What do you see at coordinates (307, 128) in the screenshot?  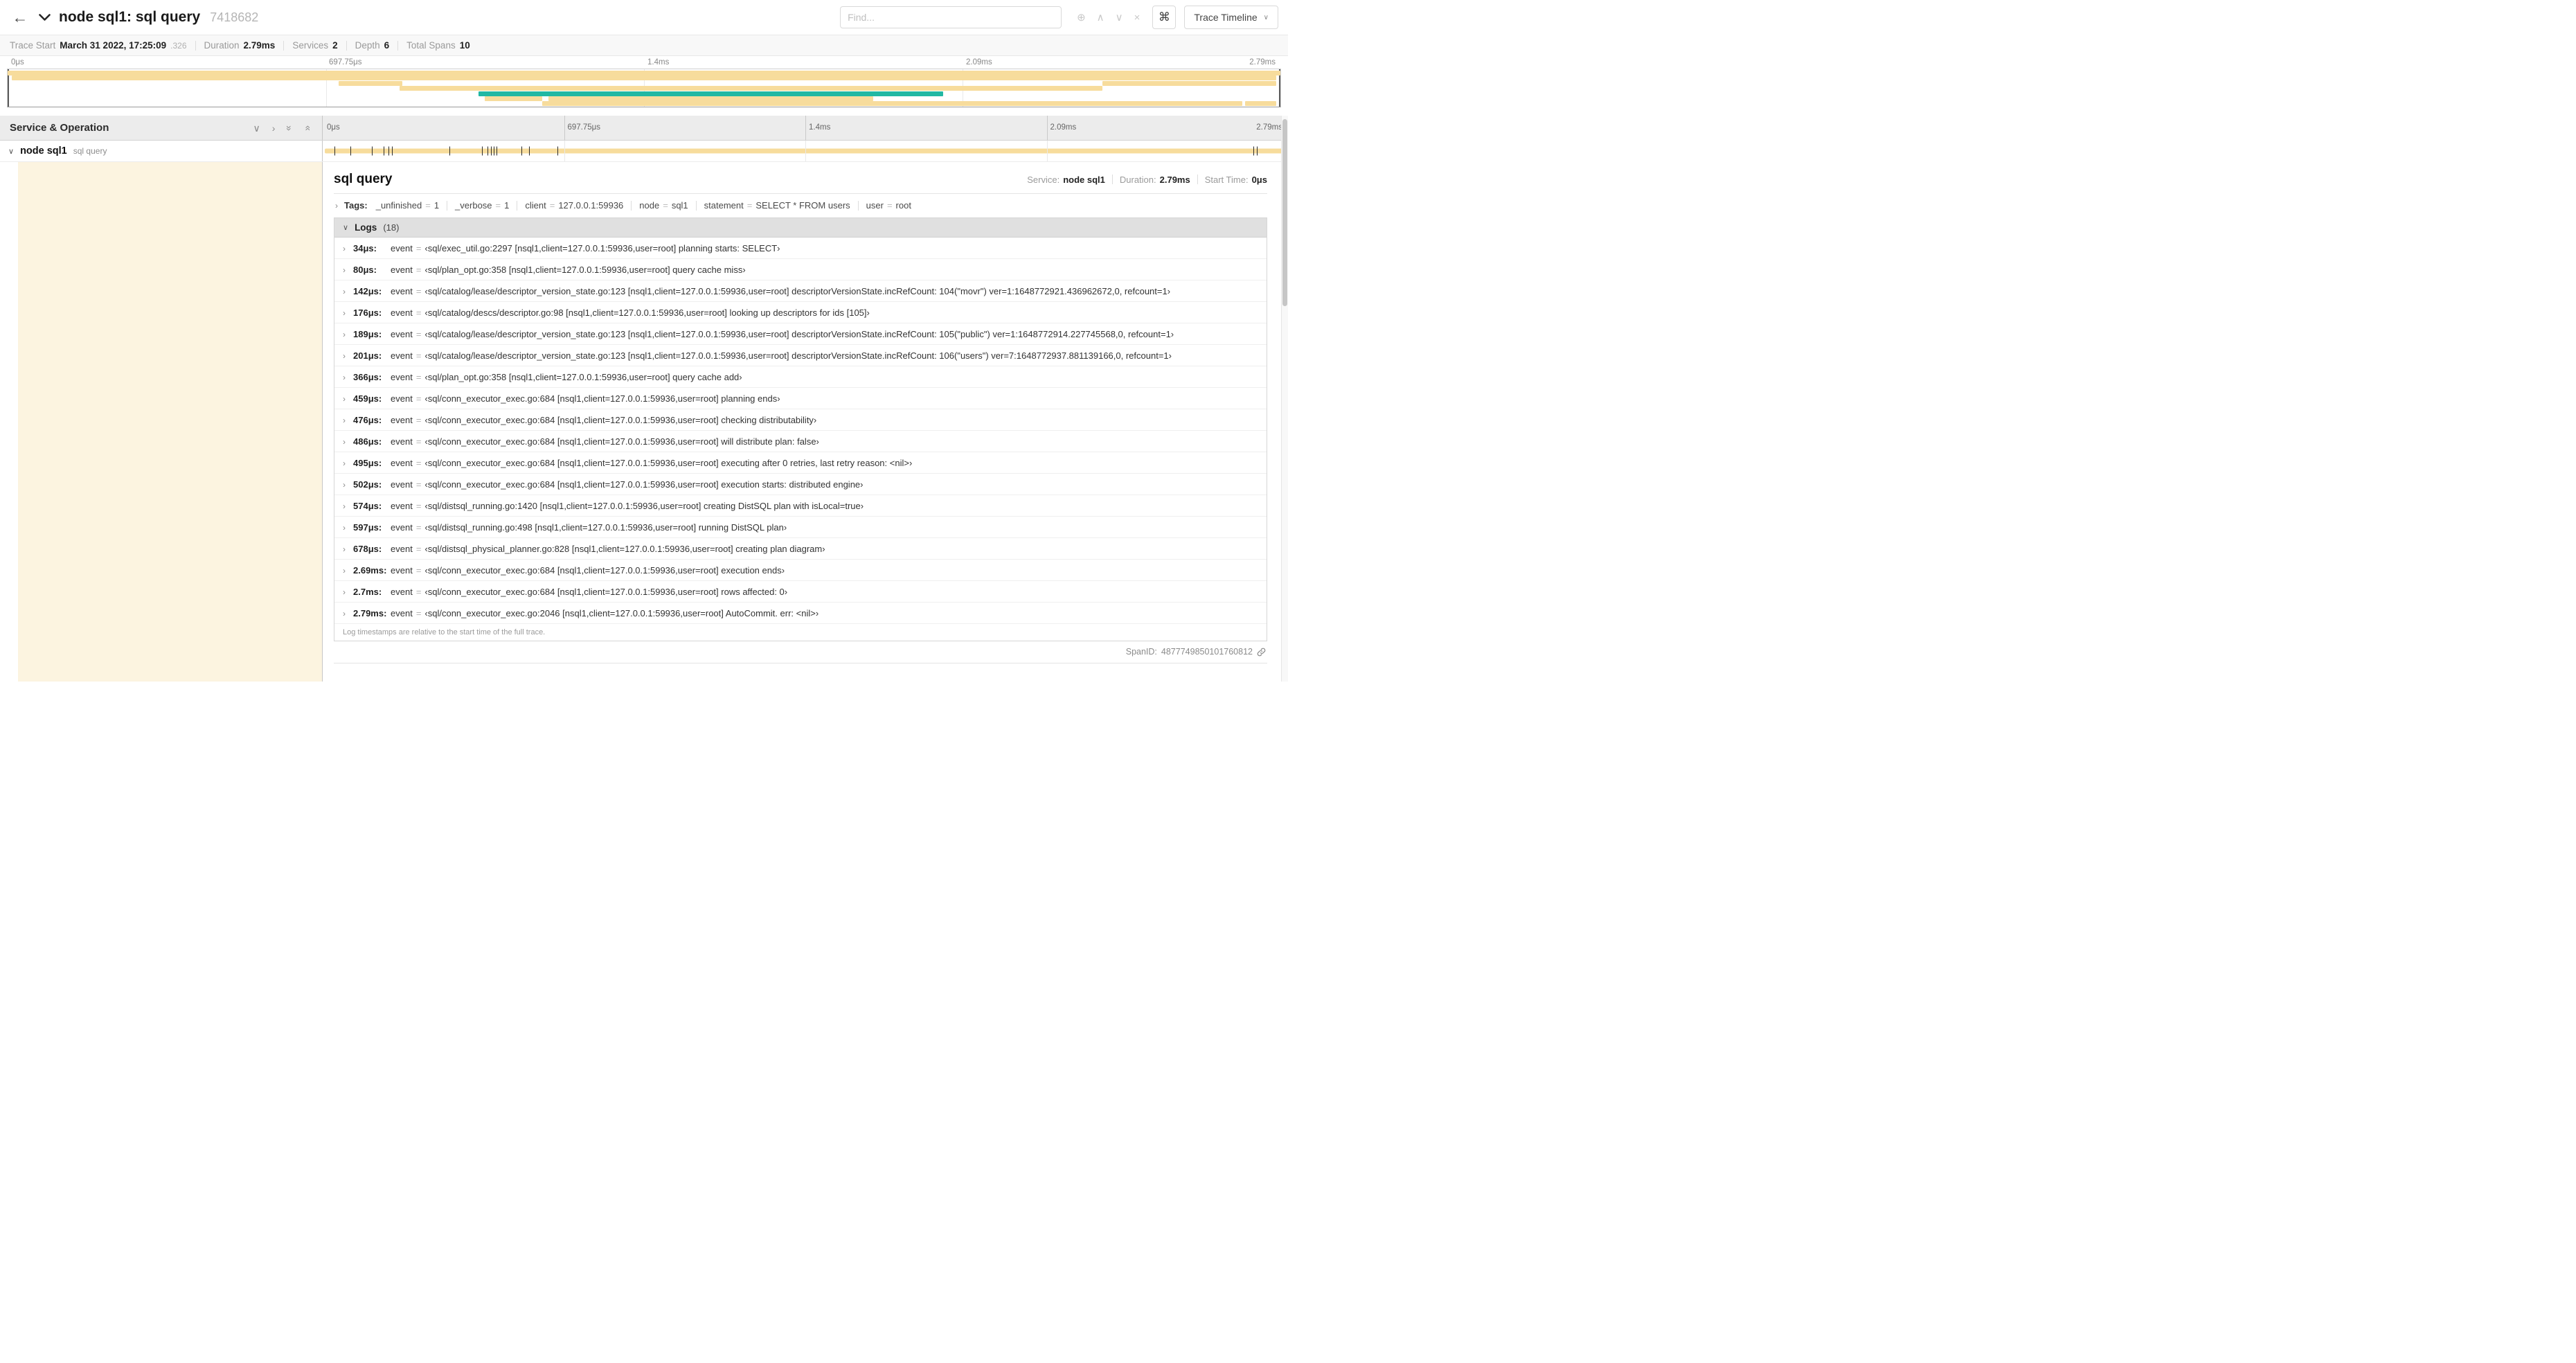 I see `collapse-all-icon: »` at bounding box center [307, 128].